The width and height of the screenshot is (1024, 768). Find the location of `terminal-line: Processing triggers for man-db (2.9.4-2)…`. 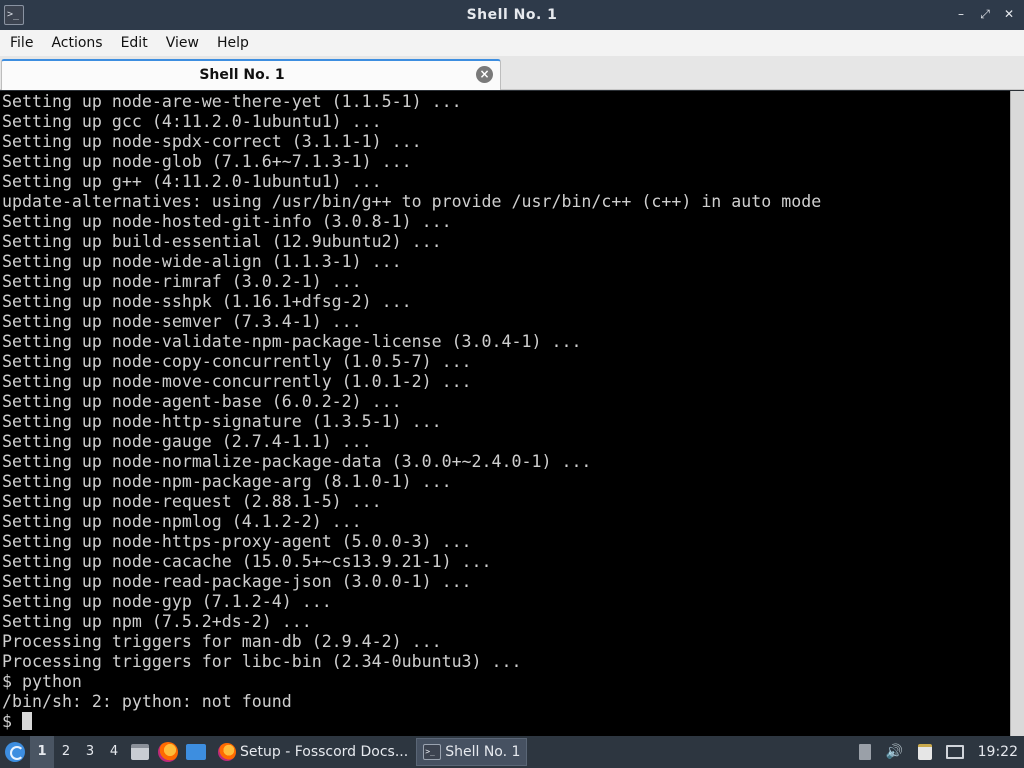

terminal-line: Processing triggers for man-db (2.9.4-2)… is located at coordinates (222, 641).